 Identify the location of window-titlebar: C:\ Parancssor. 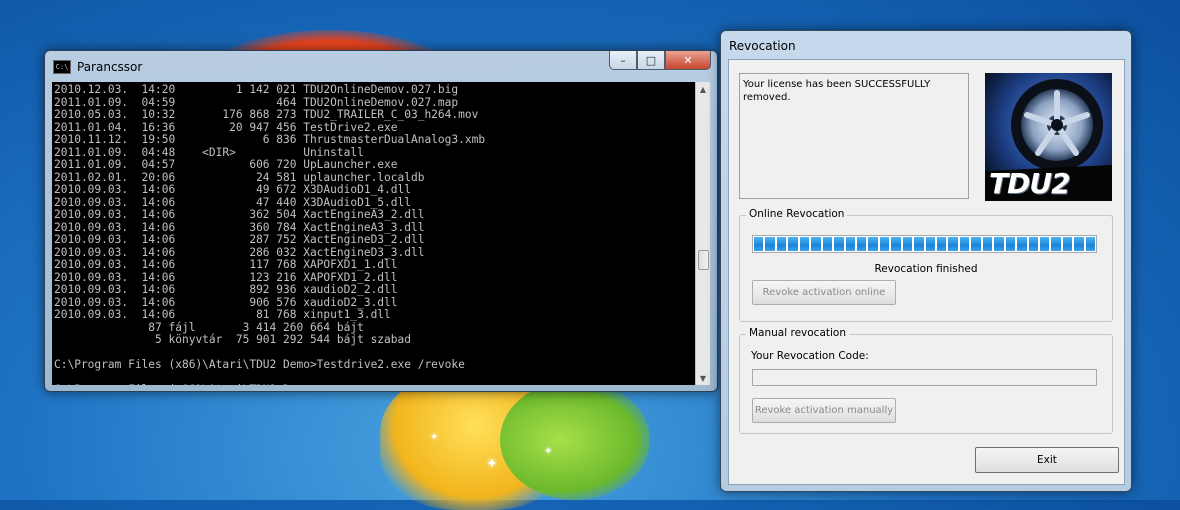
(340, 67).